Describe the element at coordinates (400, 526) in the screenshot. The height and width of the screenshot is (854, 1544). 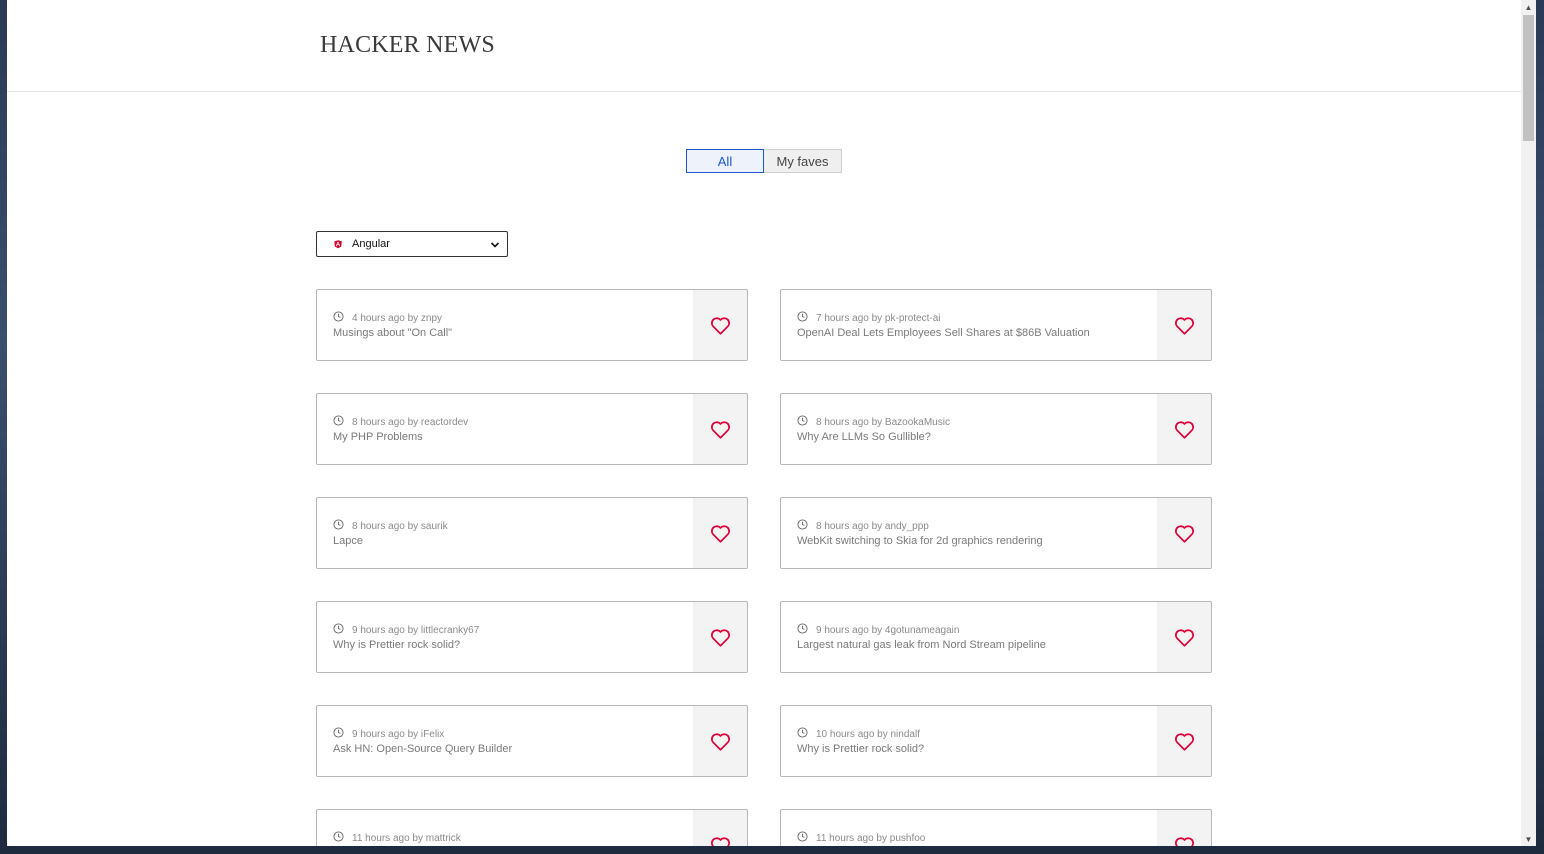
I see `story-time-author: 8 hours ago by saurik` at that location.